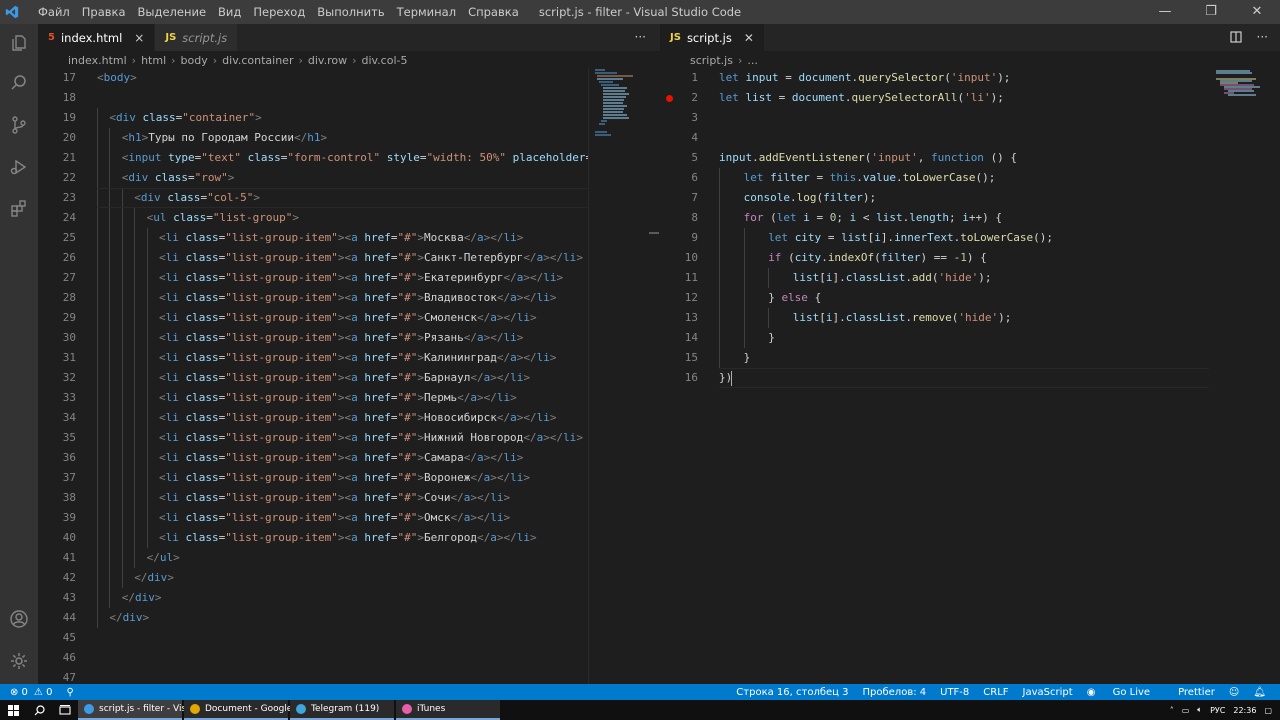  What do you see at coordinates (1245, 376) in the screenshot?
I see `right-minimap` at bounding box center [1245, 376].